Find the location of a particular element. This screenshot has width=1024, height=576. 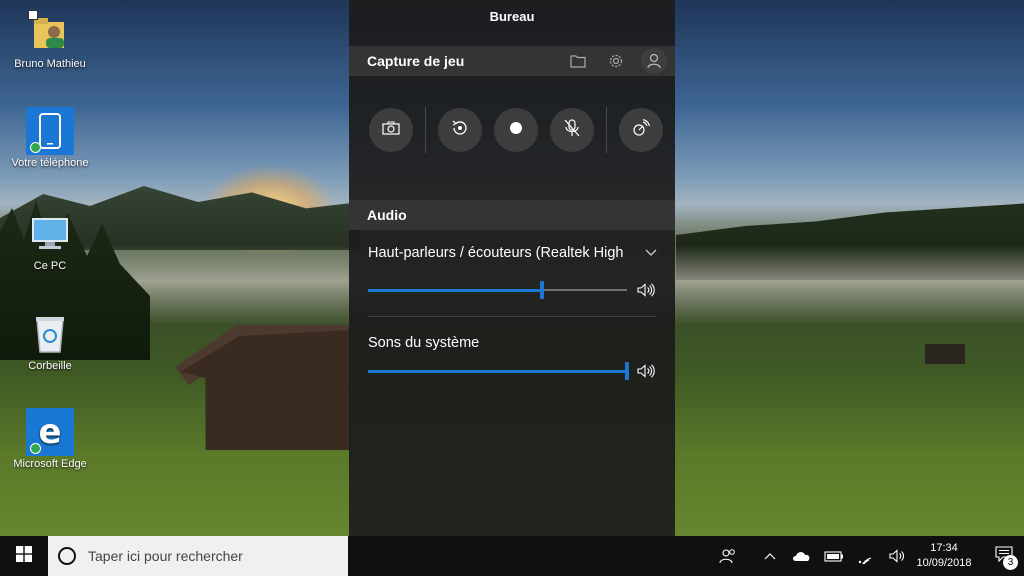

user-icon is located at coordinates (654, 61).